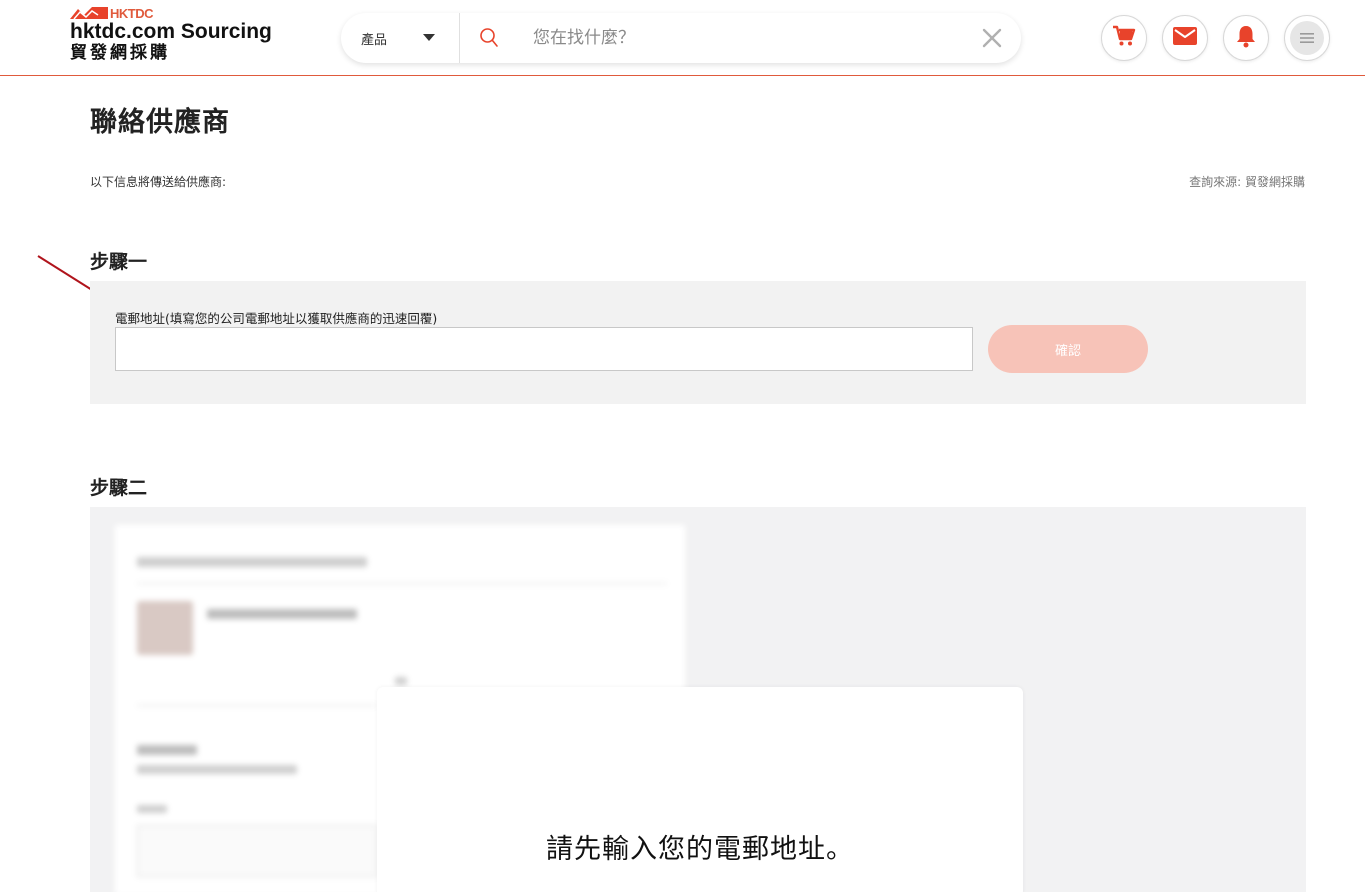 Image resolution: width=1365 pixels, height=892 pixels. What do you see at coordinates (544, 349) in the screenshot?
I see `email-field` at bounding box center [544, 349].